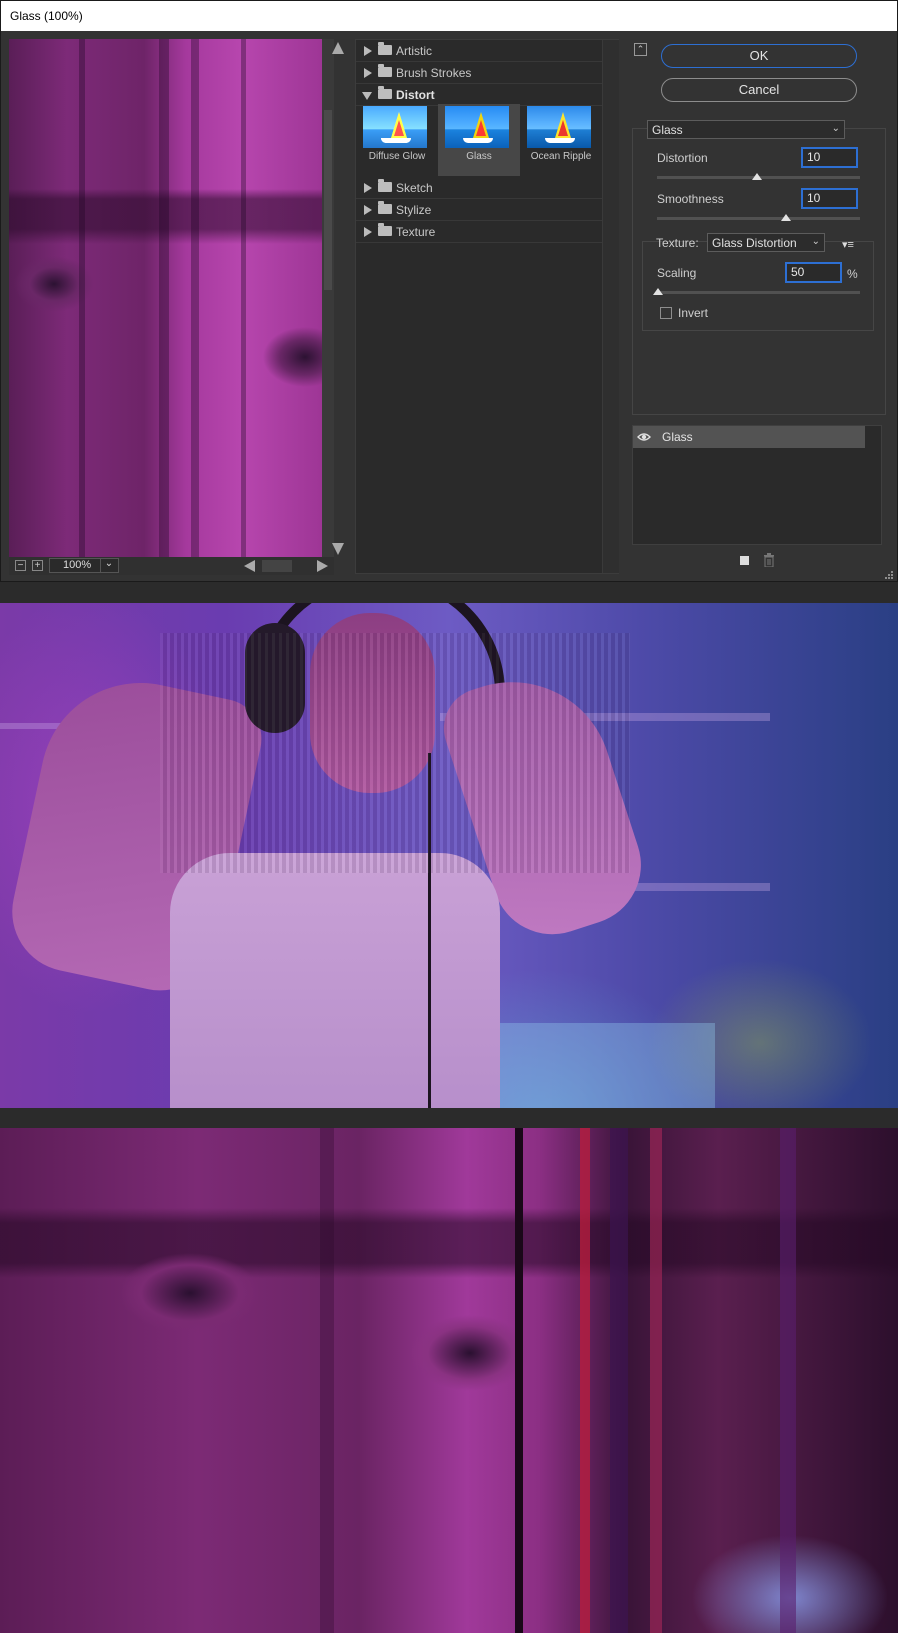 This screenshot has width=898, height=1633. I want to click on preview-vertical-scroll-thumb, so click(328, 200).